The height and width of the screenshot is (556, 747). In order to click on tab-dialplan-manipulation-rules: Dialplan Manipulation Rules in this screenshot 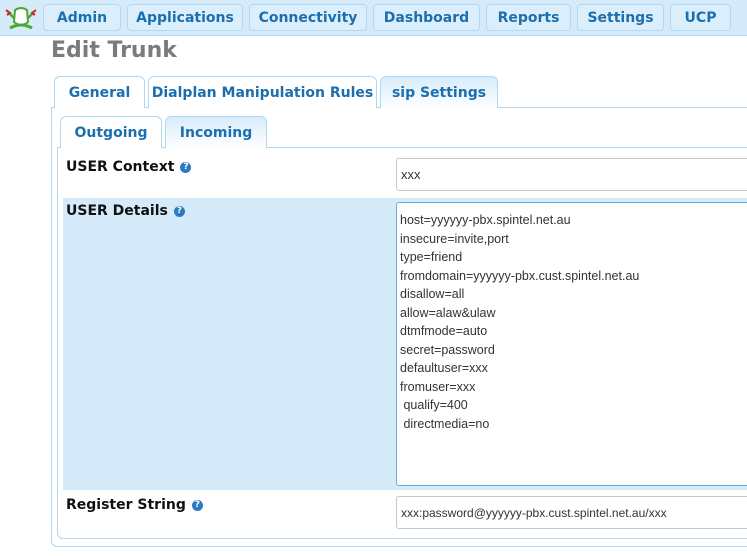, I will do `click(262, 92)`.